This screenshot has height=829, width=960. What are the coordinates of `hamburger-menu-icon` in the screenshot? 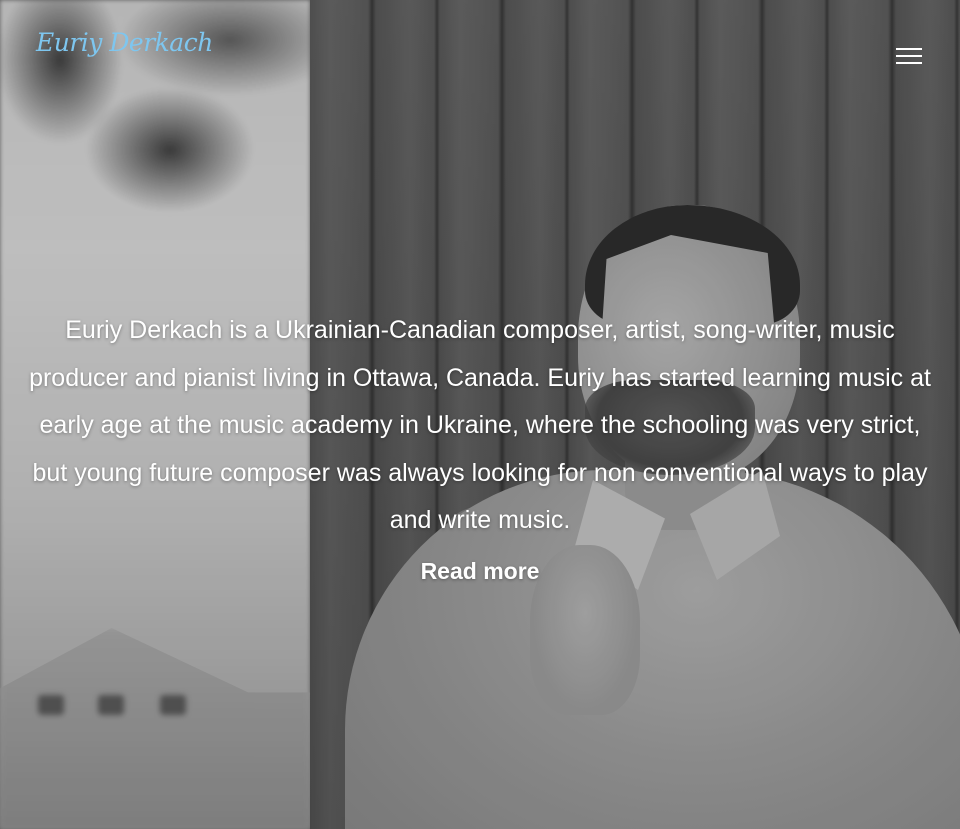 It's located at (909, 57).